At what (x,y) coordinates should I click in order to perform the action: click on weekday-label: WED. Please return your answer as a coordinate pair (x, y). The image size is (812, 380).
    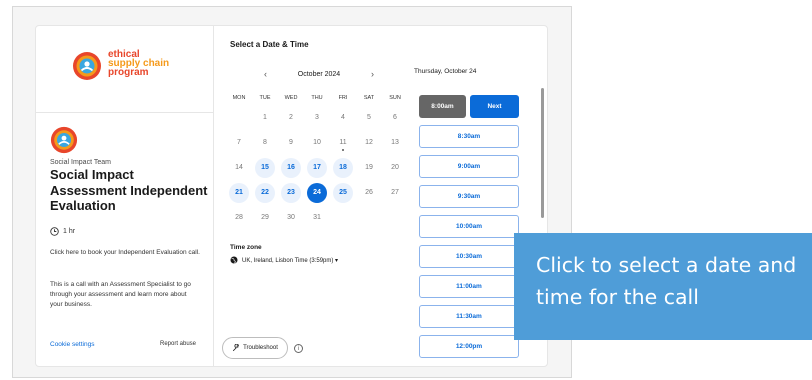
    Looking at the image, I should click on (291, 98).